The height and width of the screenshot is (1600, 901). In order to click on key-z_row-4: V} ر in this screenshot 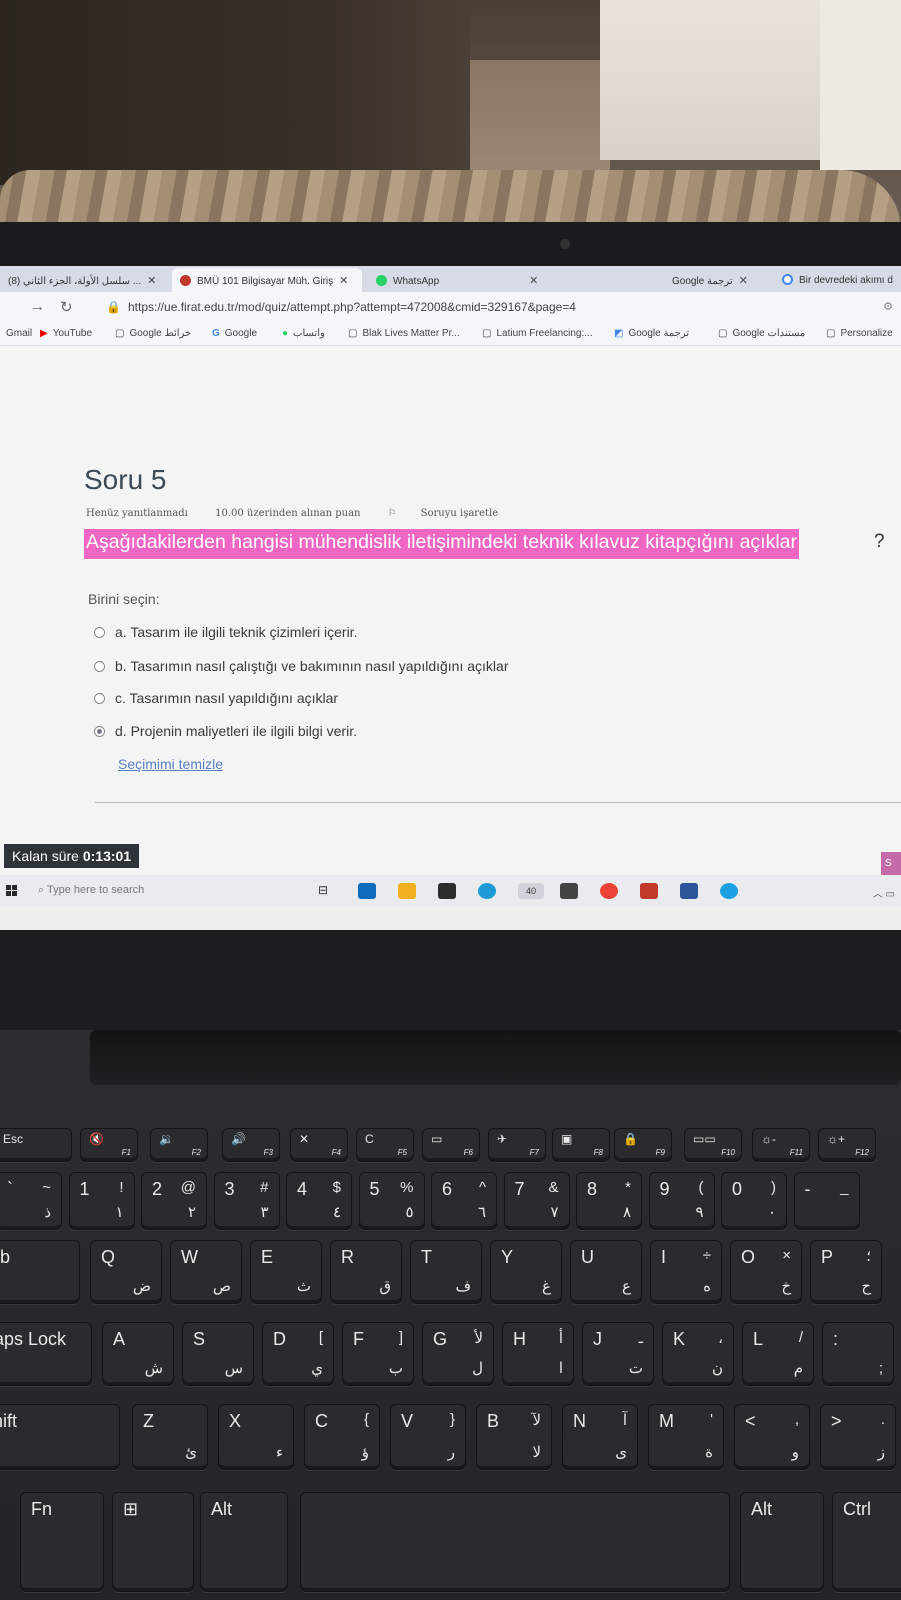, I will do `click(428, 1437)`.